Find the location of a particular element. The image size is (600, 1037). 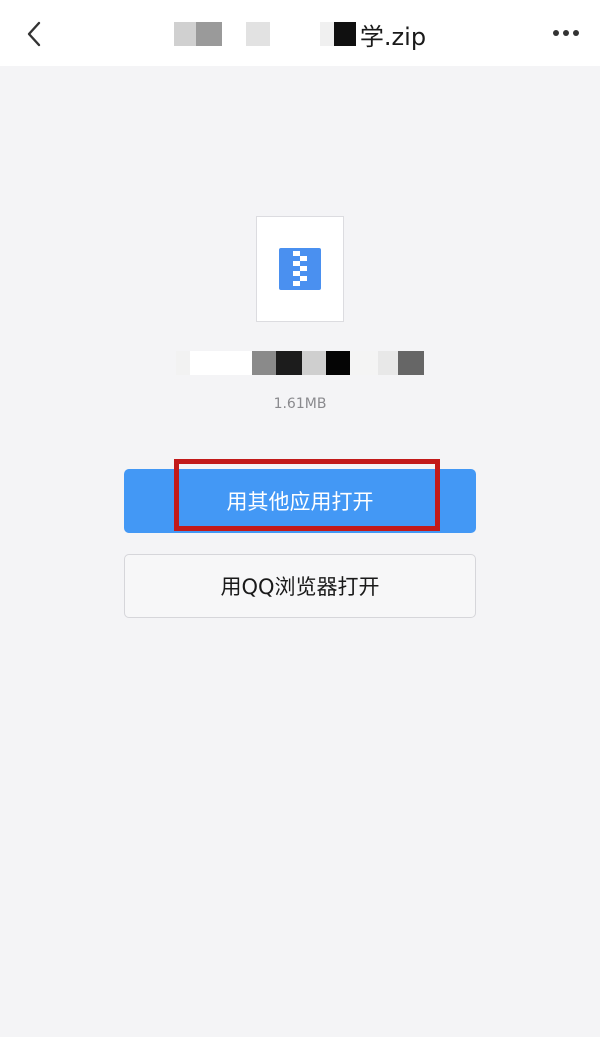

top-navigation-bar: 学.zip is located at coordinates (300, 33).